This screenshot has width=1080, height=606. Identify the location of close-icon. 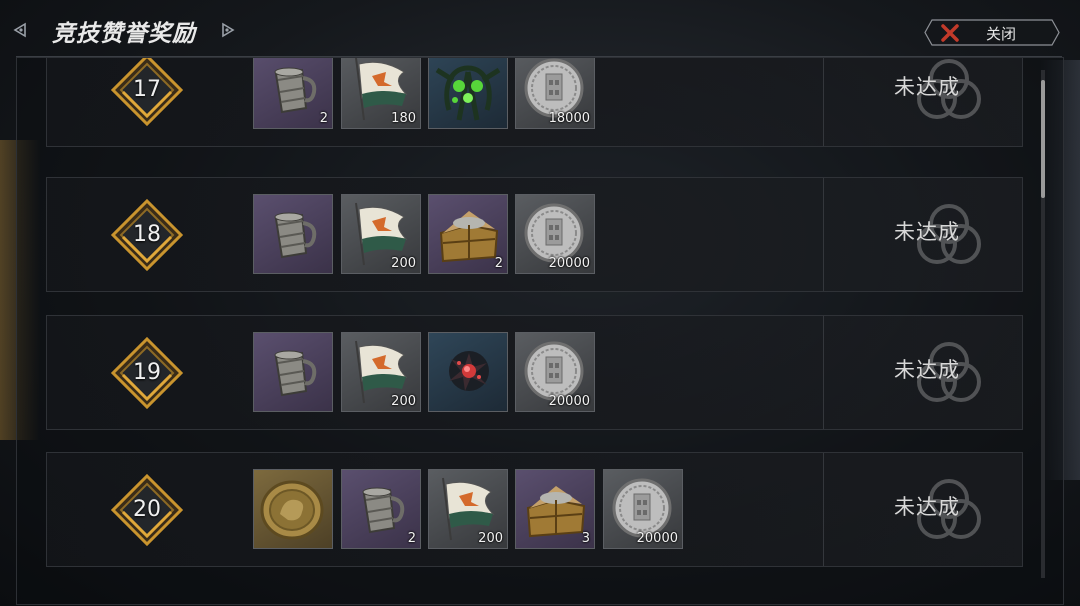
(950, 33).